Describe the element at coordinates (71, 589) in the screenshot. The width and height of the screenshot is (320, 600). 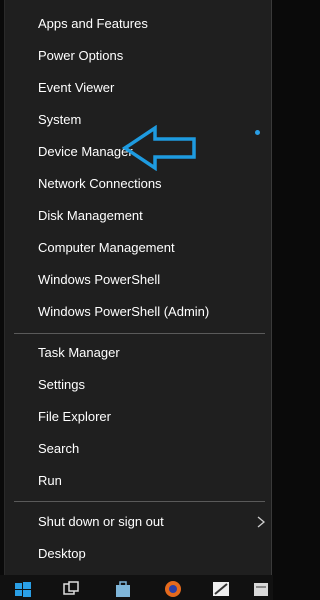
I see `task-view-icon` at that location.